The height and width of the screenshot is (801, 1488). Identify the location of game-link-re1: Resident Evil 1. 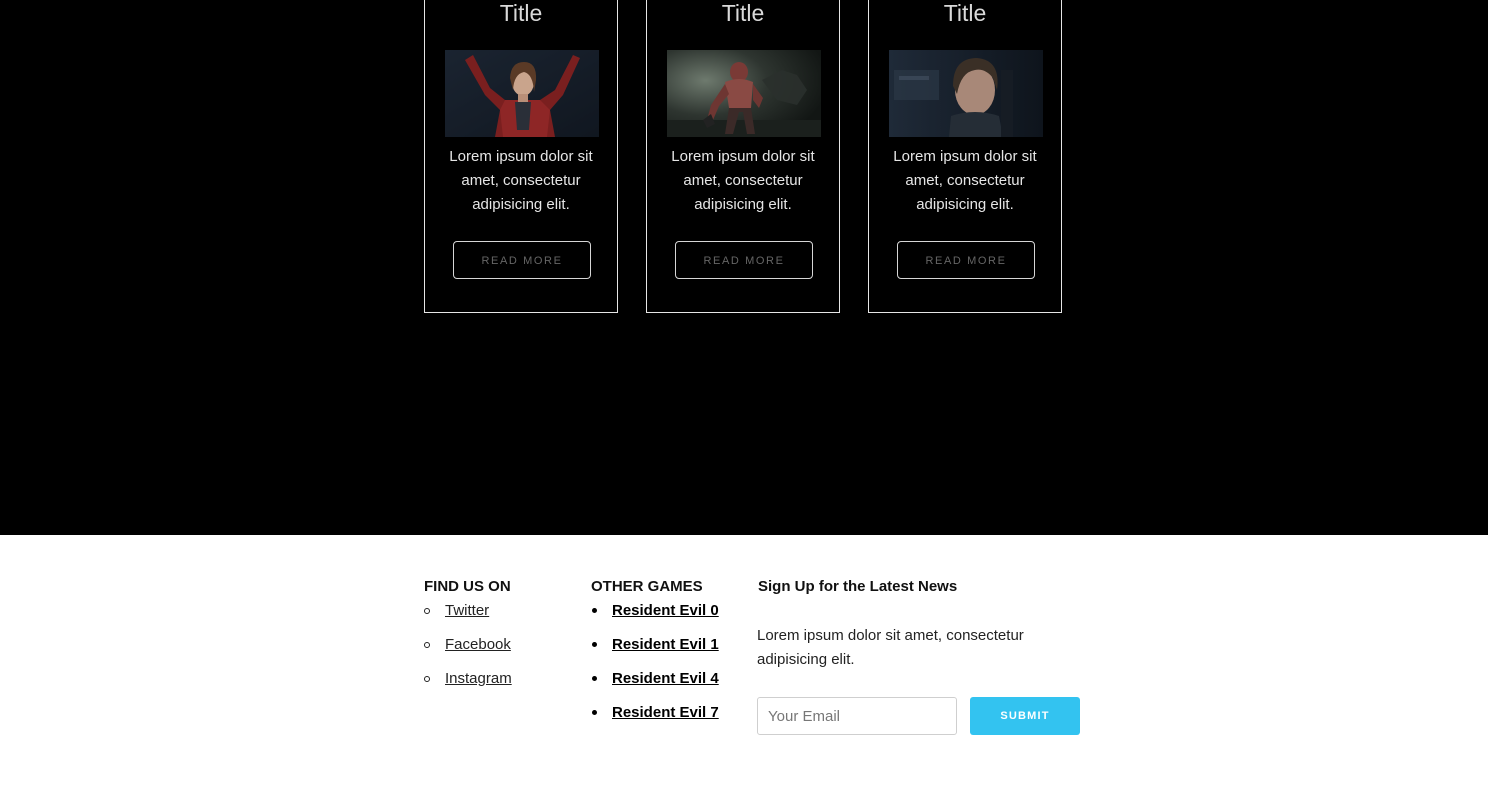
(665, 645).